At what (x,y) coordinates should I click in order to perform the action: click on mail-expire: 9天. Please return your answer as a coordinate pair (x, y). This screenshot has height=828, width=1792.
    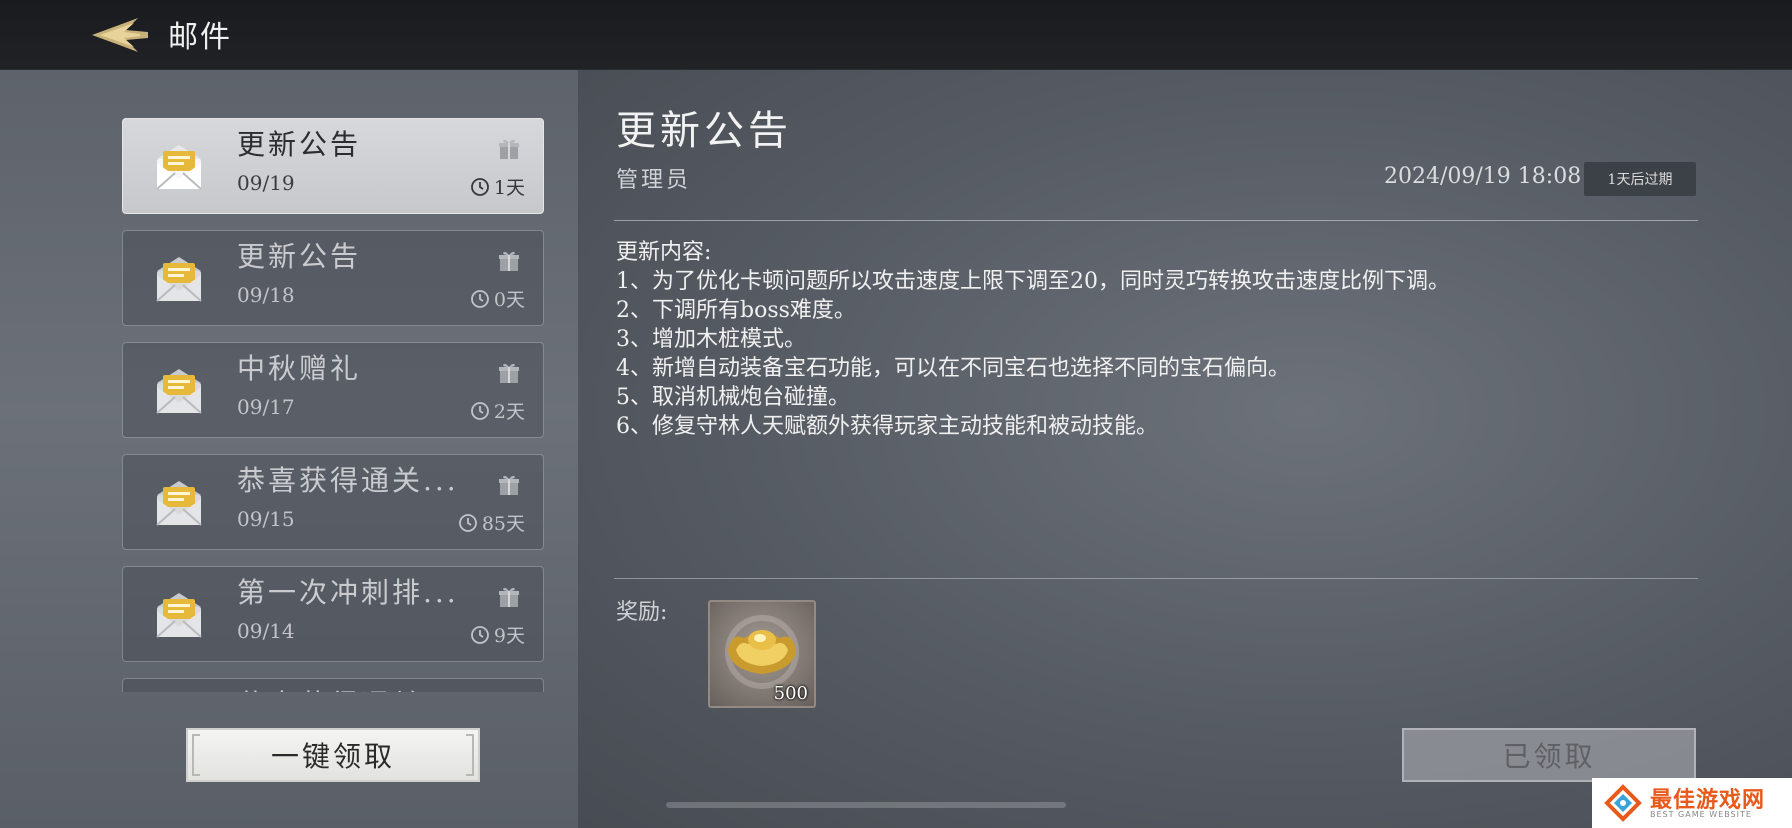
    Looking at the image, I should click on (497, 634).